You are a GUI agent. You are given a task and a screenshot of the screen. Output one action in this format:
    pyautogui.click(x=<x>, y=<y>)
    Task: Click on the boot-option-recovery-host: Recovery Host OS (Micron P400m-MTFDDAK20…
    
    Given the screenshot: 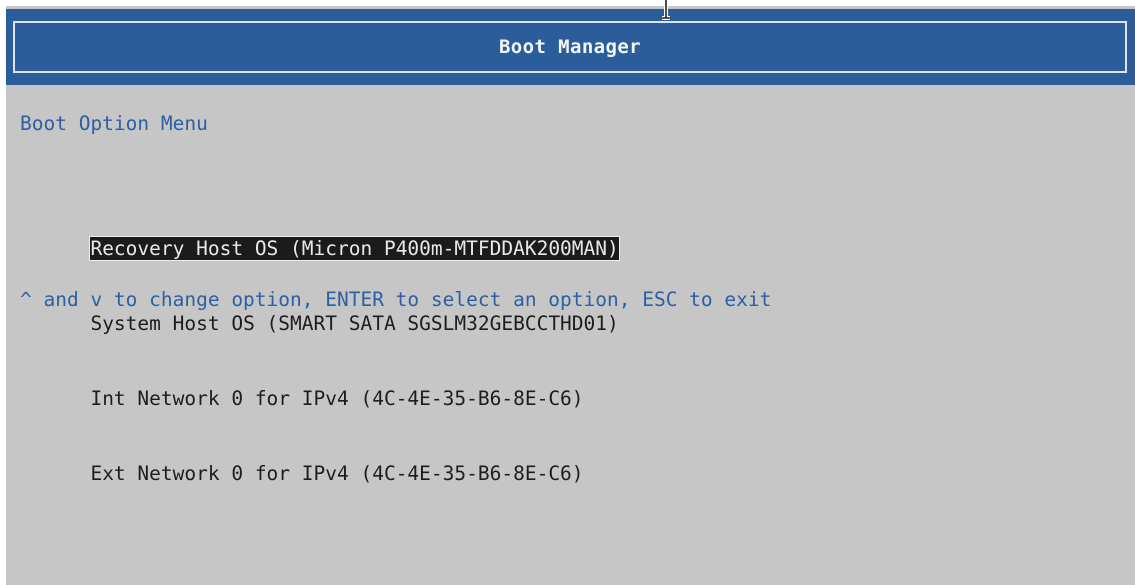 What is the action you would take?
    pyautogui.click(x=320, y=236)
    